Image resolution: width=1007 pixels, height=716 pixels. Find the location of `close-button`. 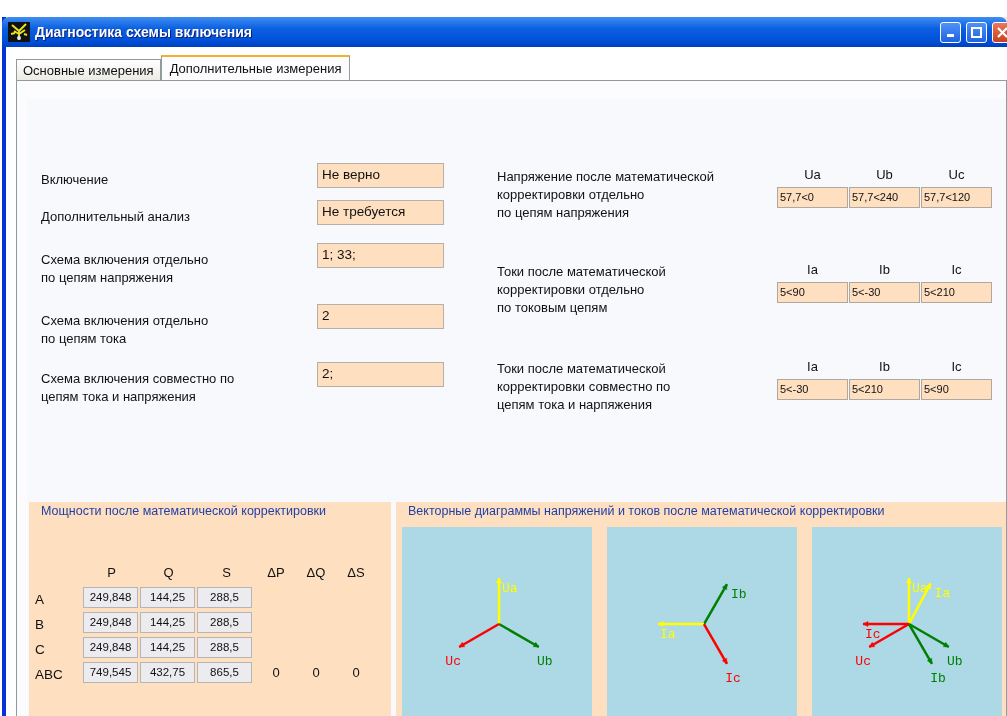

close-button is located at coordinates (999, 32).